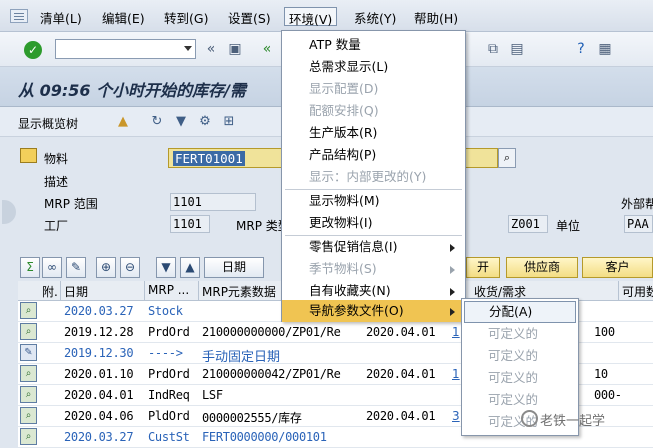  Describe the element at coordinates (529, 418) in the screenshot. I see `watermark-logo-icon` at that location.